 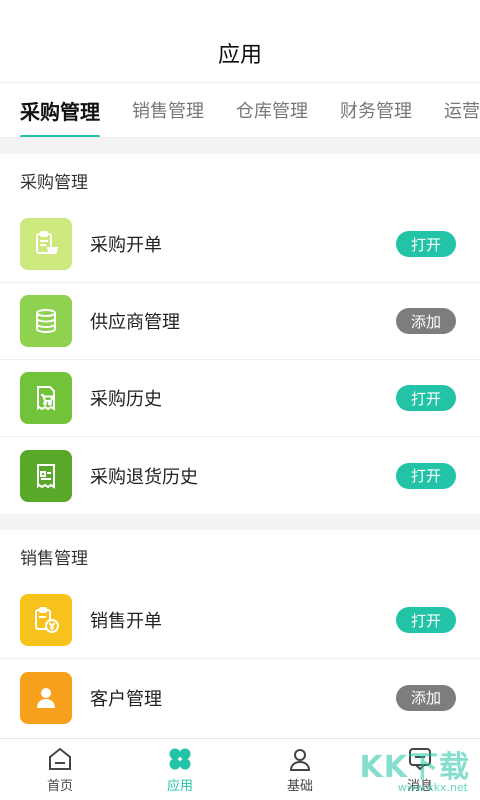 What do you see at coordinates (240, 475) in the screenshot?
I see `list-item-purchase-return-history: 采购退货历史 打开` at bounding box center [240, 475].